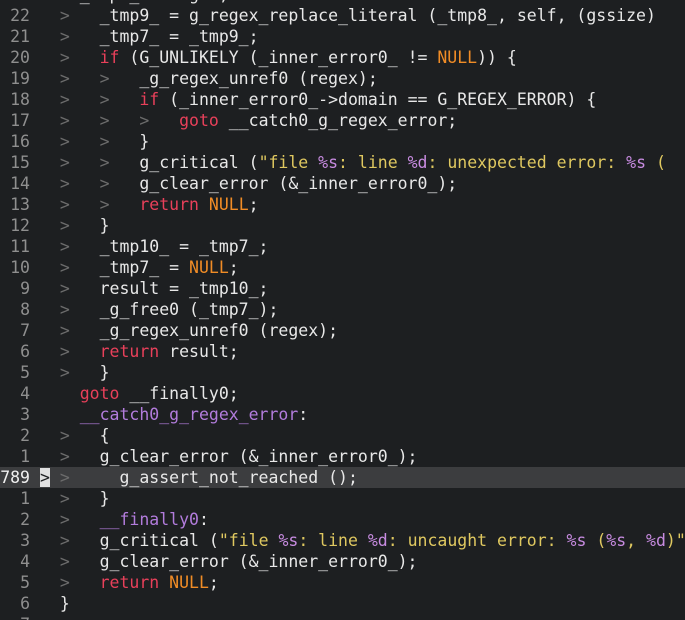  What do you see at coordinates (342, 617) in the screenshot?
I see `code-line: 7` at bounding box center [342, 617].